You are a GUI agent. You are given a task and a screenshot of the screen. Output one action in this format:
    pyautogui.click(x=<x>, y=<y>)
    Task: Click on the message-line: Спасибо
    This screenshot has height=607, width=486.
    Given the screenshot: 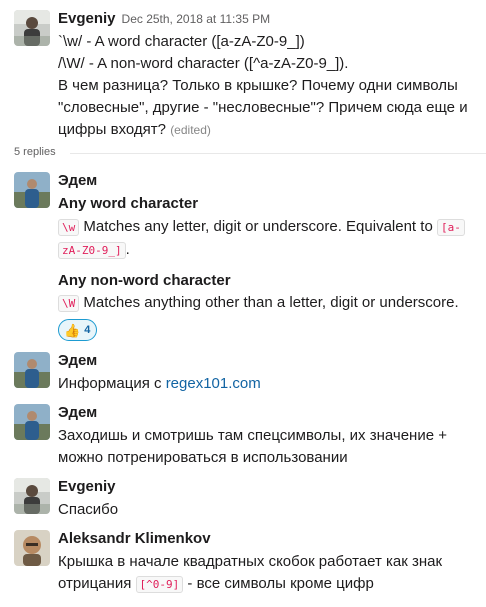 What is the action you would take?
    pyautogui.click(x=88, y=509)
    